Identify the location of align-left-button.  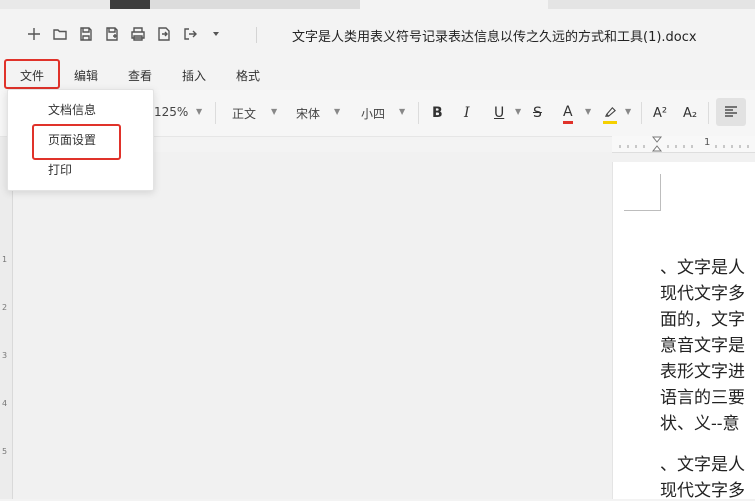
(731, 112).